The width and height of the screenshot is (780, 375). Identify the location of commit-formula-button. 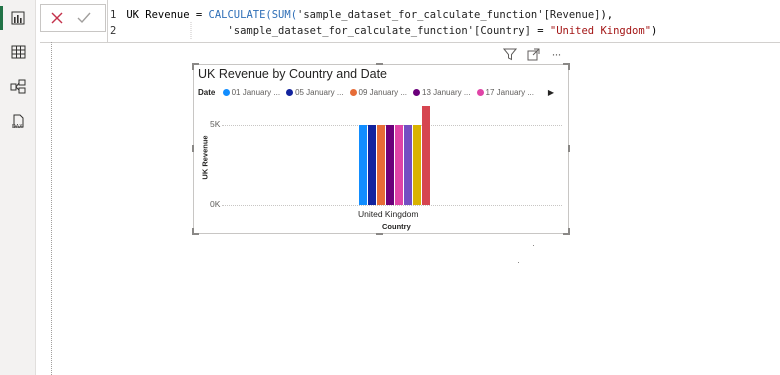
(84, 18).